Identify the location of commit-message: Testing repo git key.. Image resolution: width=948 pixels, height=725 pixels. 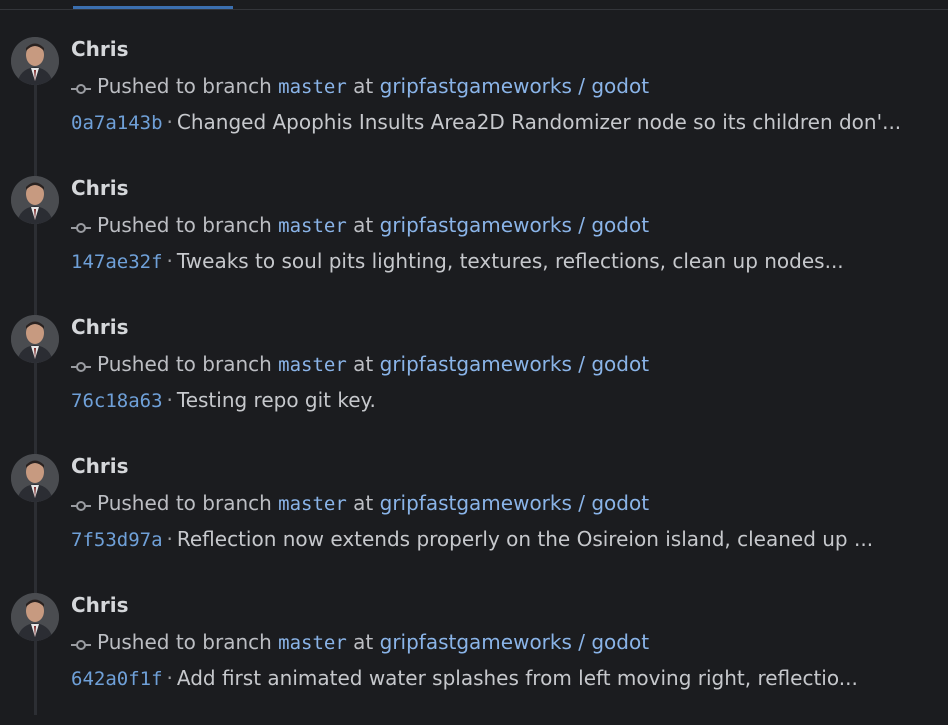
(276, 400).